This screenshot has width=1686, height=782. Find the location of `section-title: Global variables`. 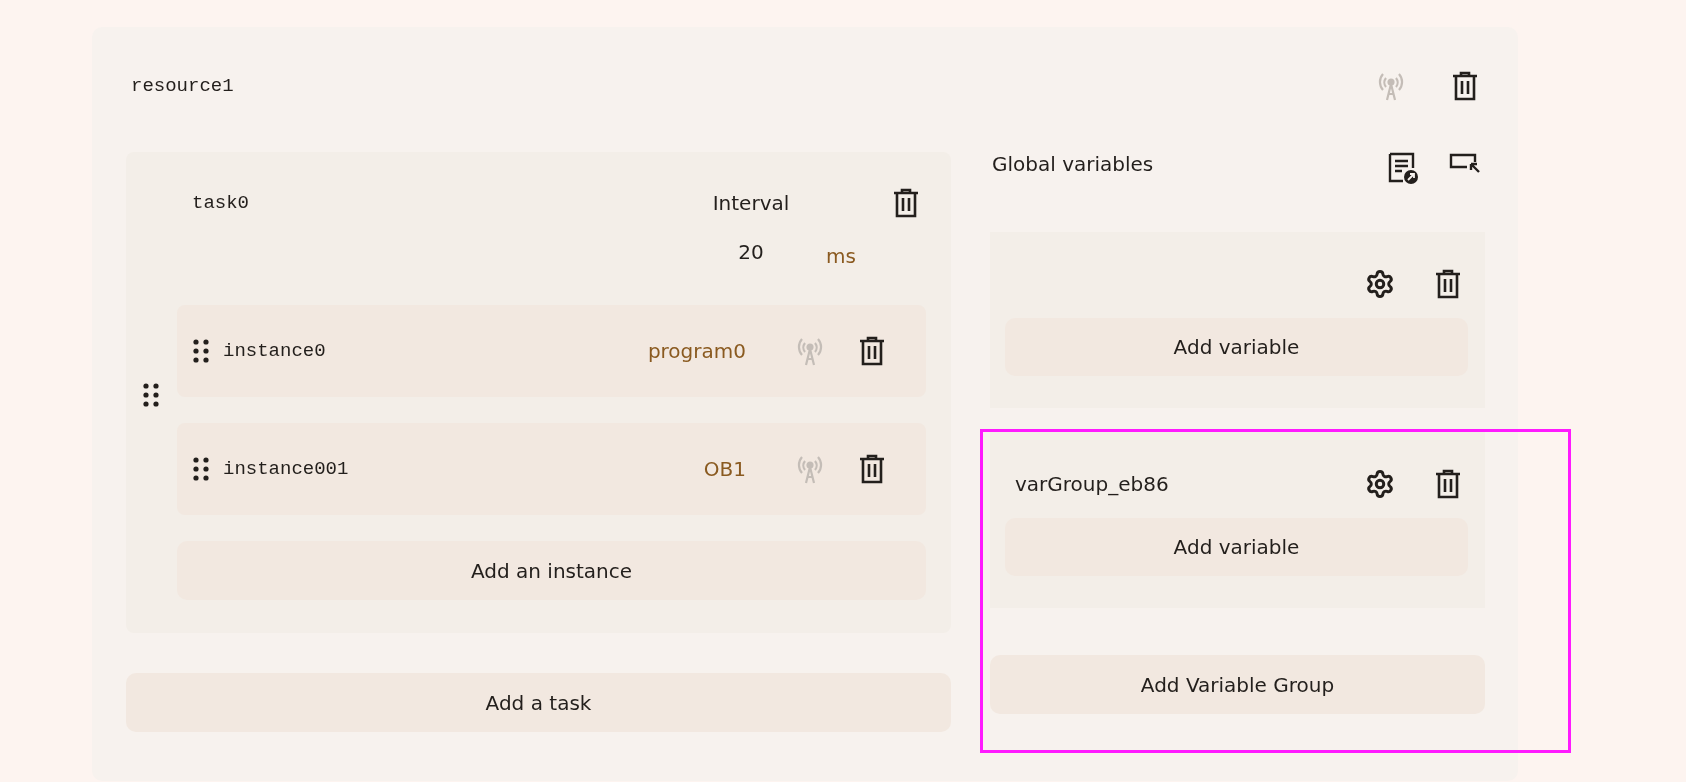

section-title: Global variables is located at coordinates (1073, 164).